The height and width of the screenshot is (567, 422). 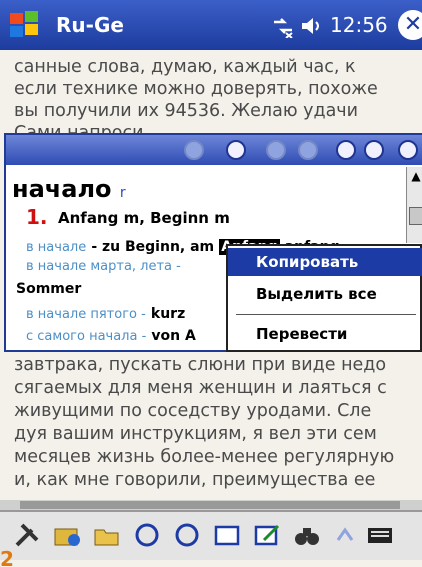 What do you see at coordinates (345, 535) in the screenshot?
I see `up-icon` at bounding box center [345, 535].